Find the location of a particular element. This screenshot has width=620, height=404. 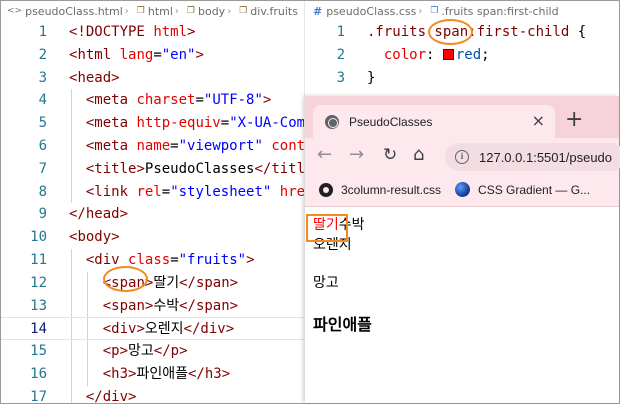

info-icon: i is located at coordinates (462, 157).